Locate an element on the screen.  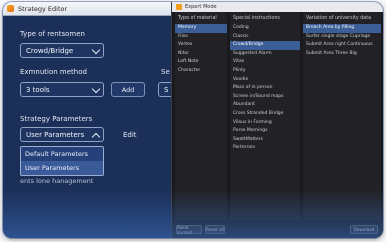
instruction-list-item: Coding is located at coordinates (265, 28).